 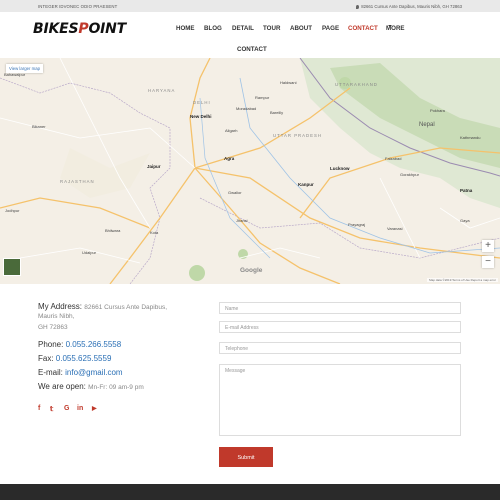 What do you see at coordinates (231, 130) in the screenshot?
I see `map-label: Aligarh` at bounding box center [231, 130].